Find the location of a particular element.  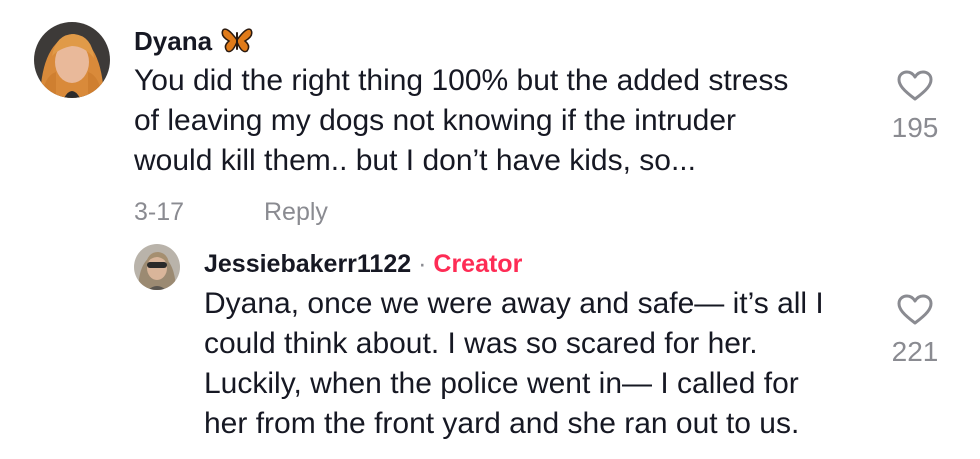

reply-like-count: 221 is located at coordinates (915, 351).